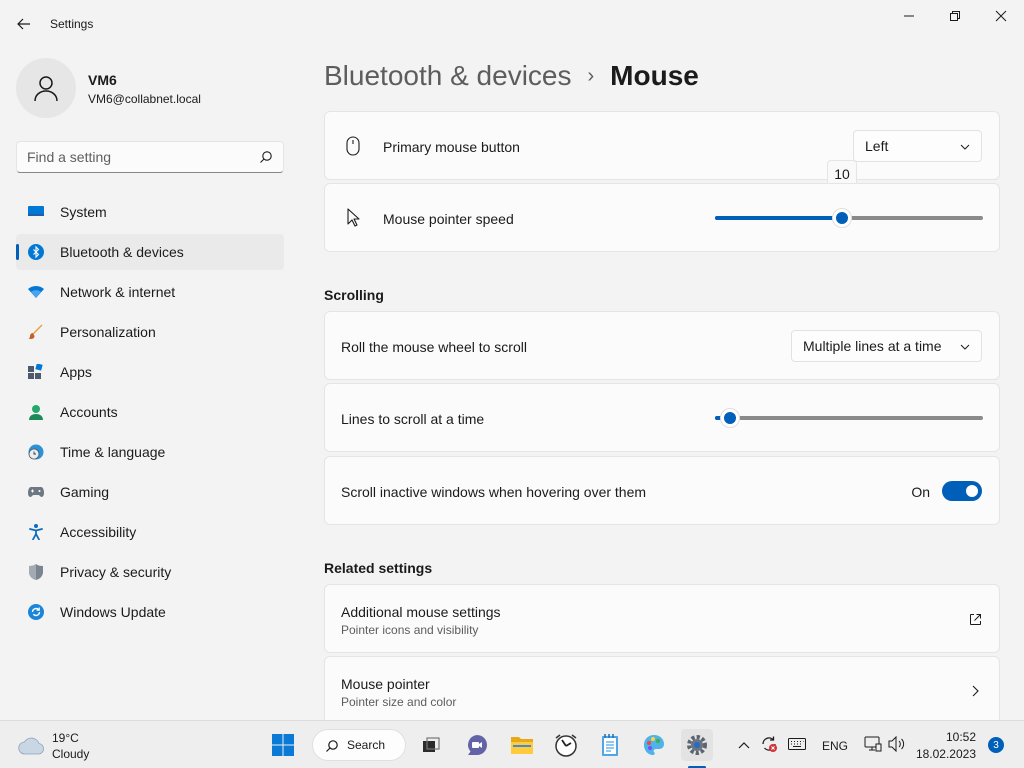 The height and width of the screenshot is (768, 1024). I want to click on windows-logo-icon, so click(283, 745).